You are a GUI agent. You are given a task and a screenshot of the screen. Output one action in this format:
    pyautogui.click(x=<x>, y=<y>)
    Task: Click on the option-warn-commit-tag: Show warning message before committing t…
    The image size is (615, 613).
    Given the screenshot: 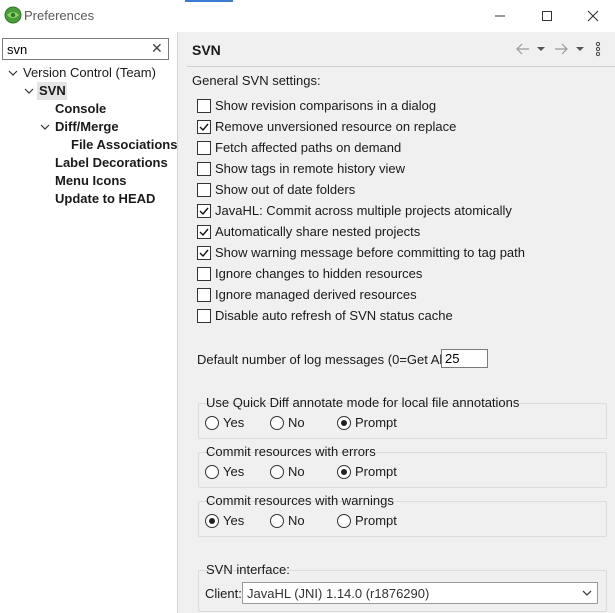 What is the action you would take?
    pyautogui.click(x=361, y=252)
    